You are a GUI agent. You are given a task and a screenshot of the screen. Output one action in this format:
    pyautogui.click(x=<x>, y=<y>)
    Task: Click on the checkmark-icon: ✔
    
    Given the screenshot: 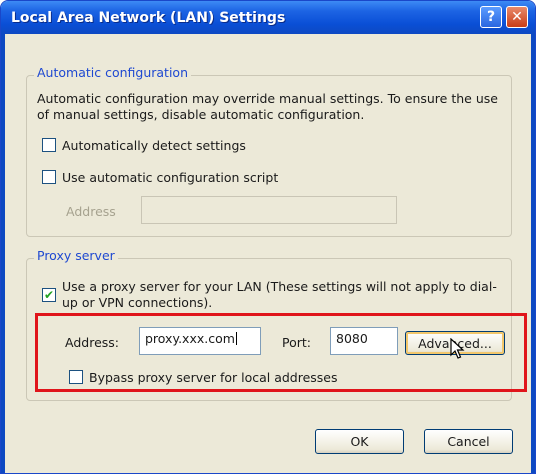 What is the action you would take?
    pyautogui.click(x=49, y=295)
    